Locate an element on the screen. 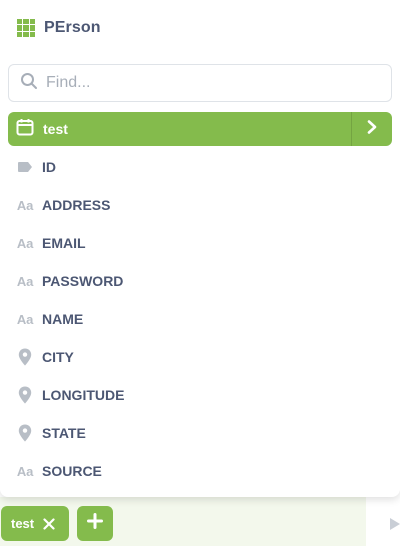 The image size is (400, 546). field-label: ID is located at coordinates (49, 167).